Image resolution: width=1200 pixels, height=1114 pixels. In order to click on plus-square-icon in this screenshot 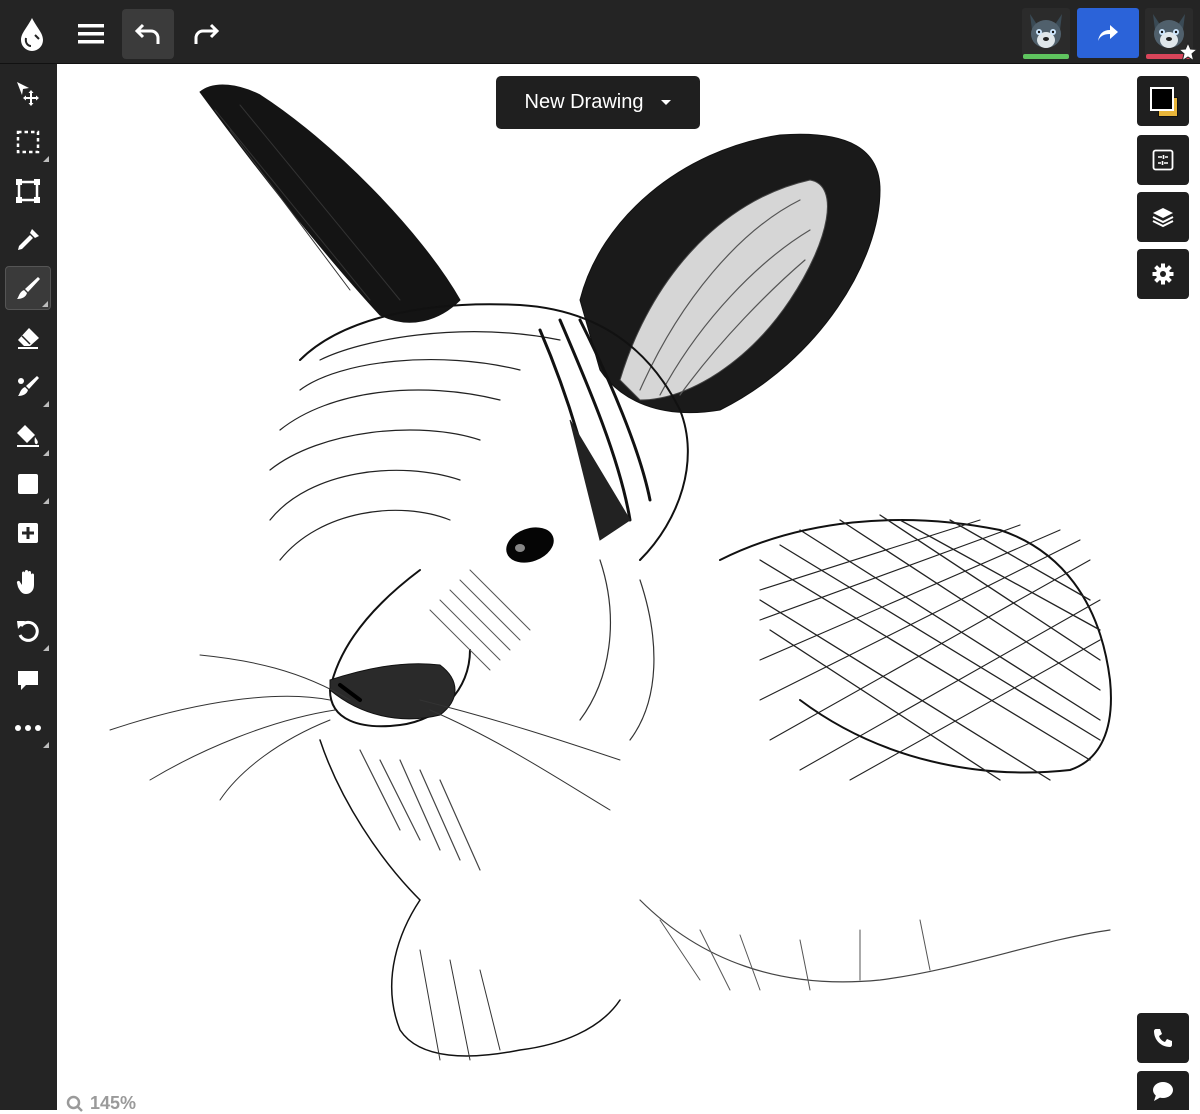, I will do `click(28, 533)`.